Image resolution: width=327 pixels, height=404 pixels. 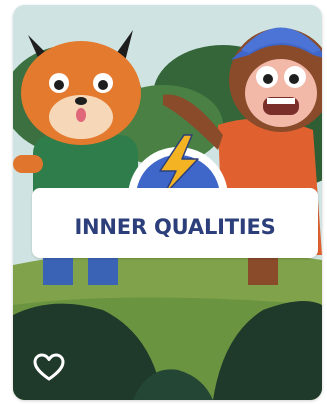 I want to click on card-title: INNER QUALITIES, so click(x=175, y=227).